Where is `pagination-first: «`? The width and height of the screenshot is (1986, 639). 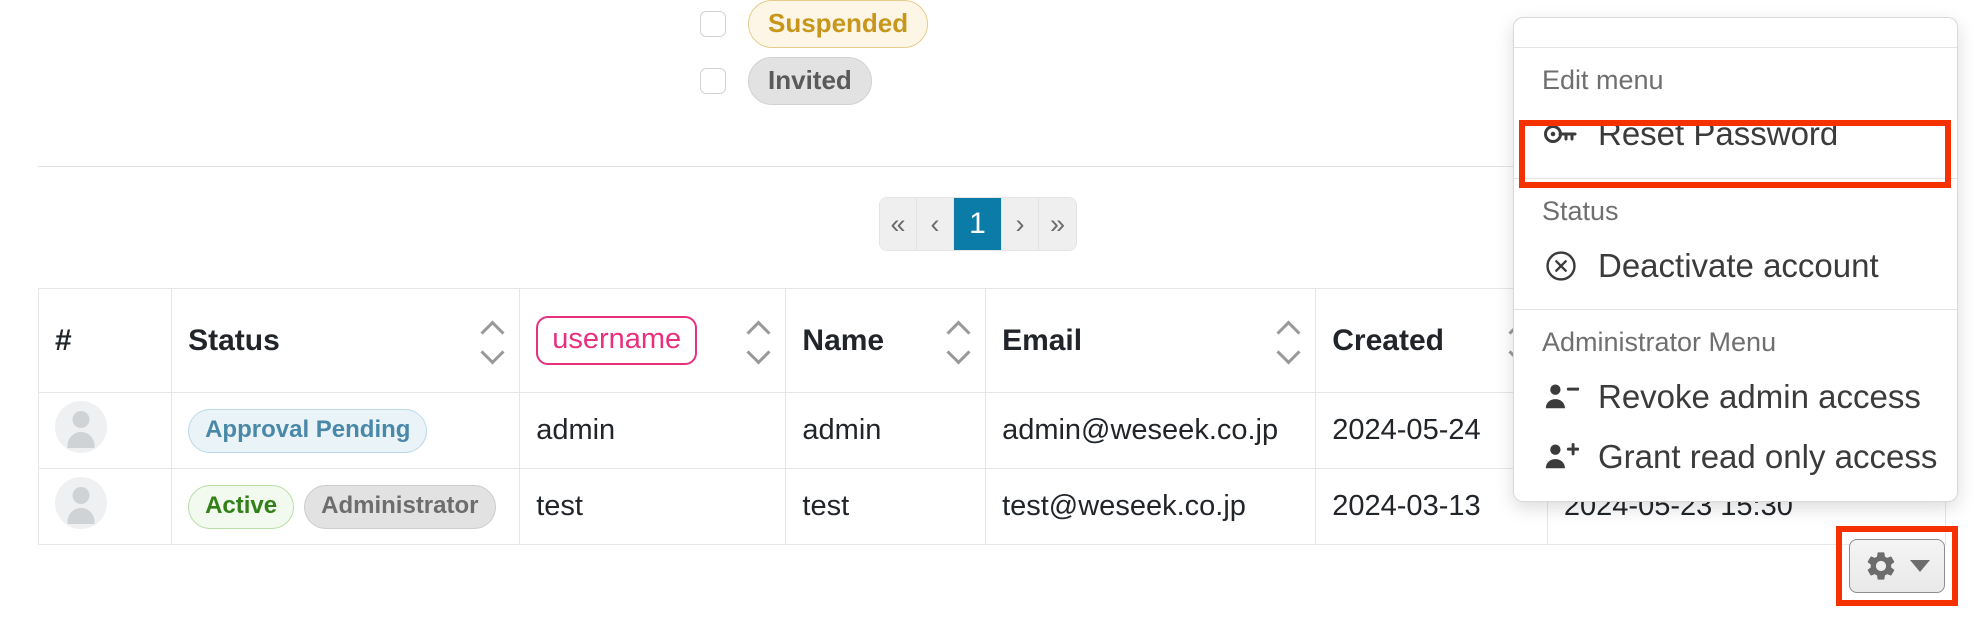
pagination-first: « is located at coordinates (898, 224).